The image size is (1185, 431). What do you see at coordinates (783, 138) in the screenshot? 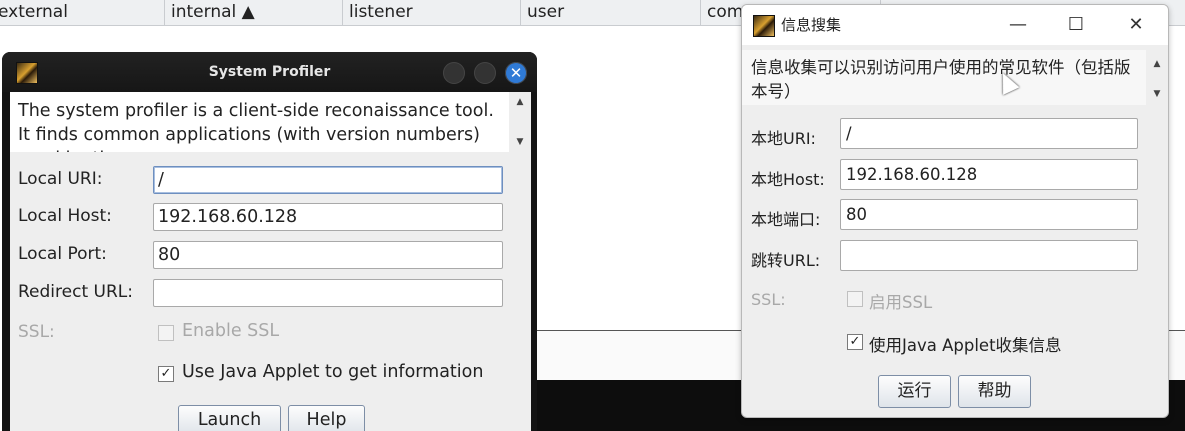
I see `local-uri-label-cn: 本地URI:` at bounding box center [783, 138].